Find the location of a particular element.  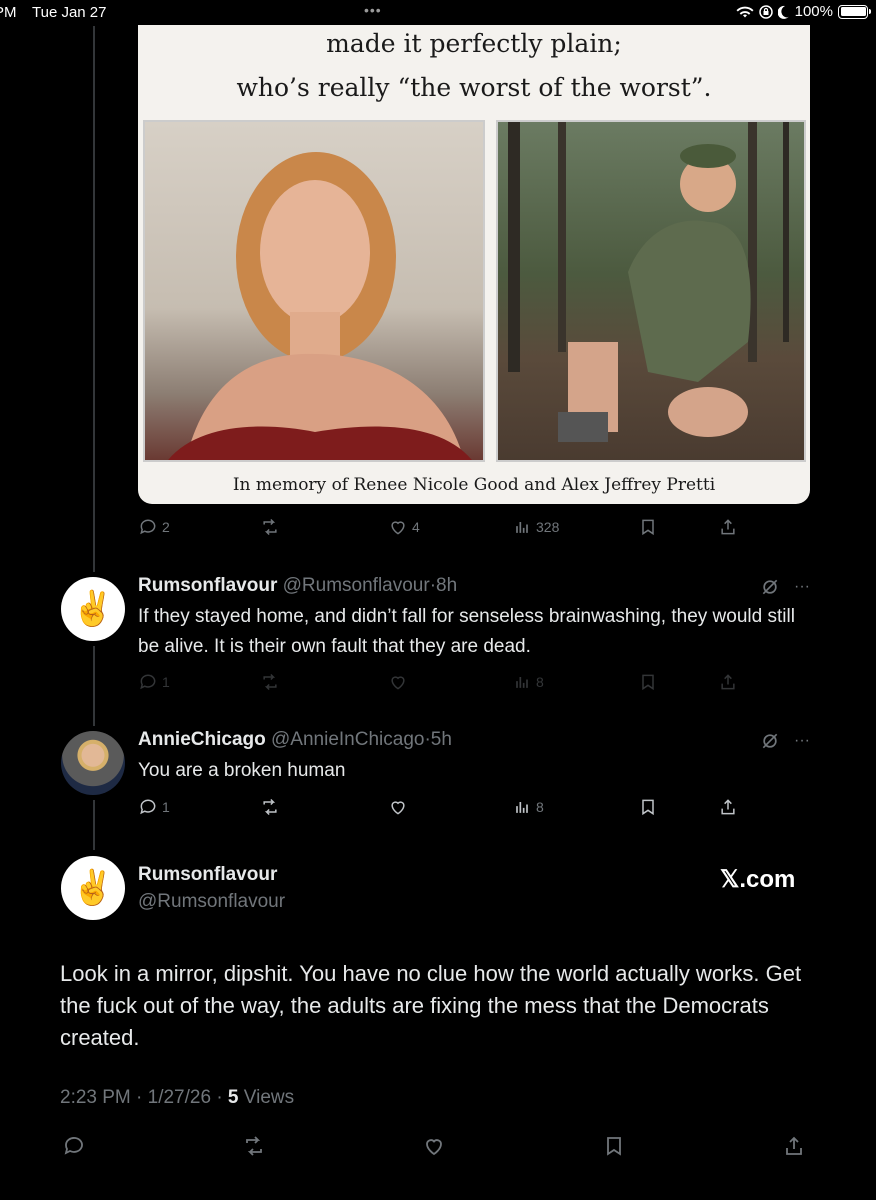

x-com-logo: 𝕏.com is located at coordinates (758, 879).